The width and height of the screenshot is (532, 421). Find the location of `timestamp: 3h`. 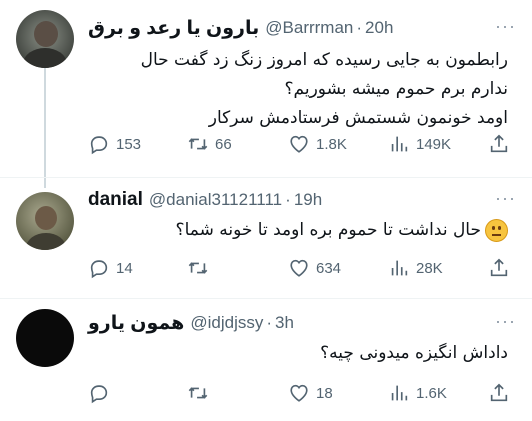

timestamp: 3h is located at coordinates (284, 323).